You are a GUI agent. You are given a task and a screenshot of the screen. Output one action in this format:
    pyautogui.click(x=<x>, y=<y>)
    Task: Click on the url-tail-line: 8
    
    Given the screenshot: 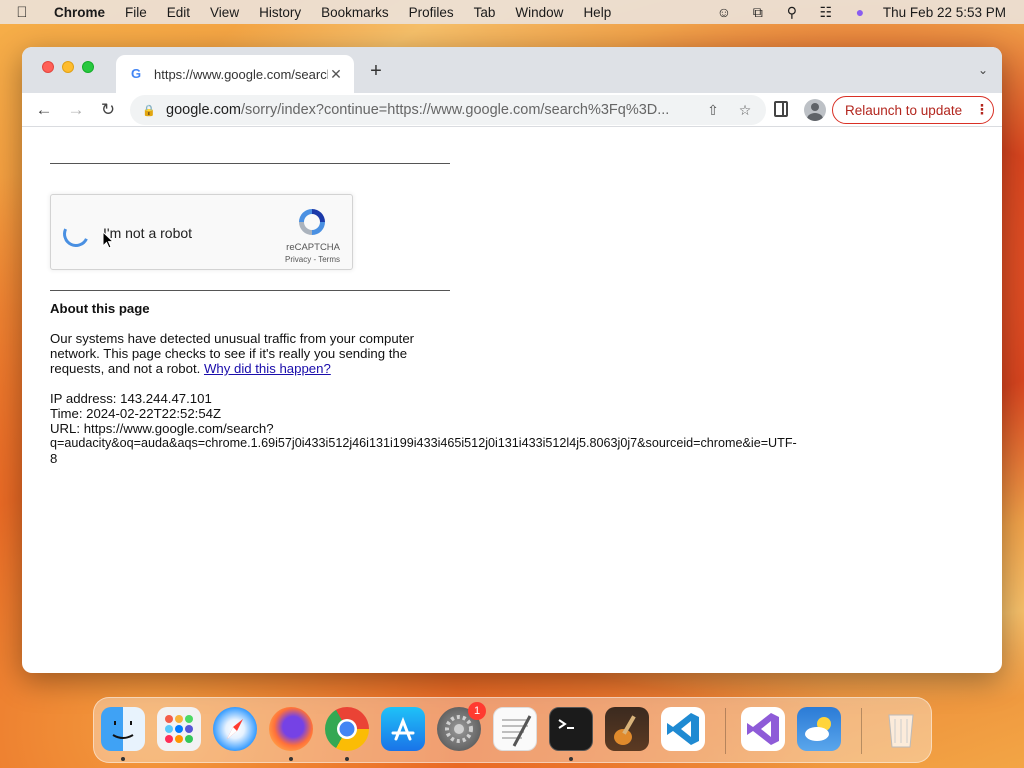 What is the action you would take?
    pyautogui.click(x=54, y=458)
    